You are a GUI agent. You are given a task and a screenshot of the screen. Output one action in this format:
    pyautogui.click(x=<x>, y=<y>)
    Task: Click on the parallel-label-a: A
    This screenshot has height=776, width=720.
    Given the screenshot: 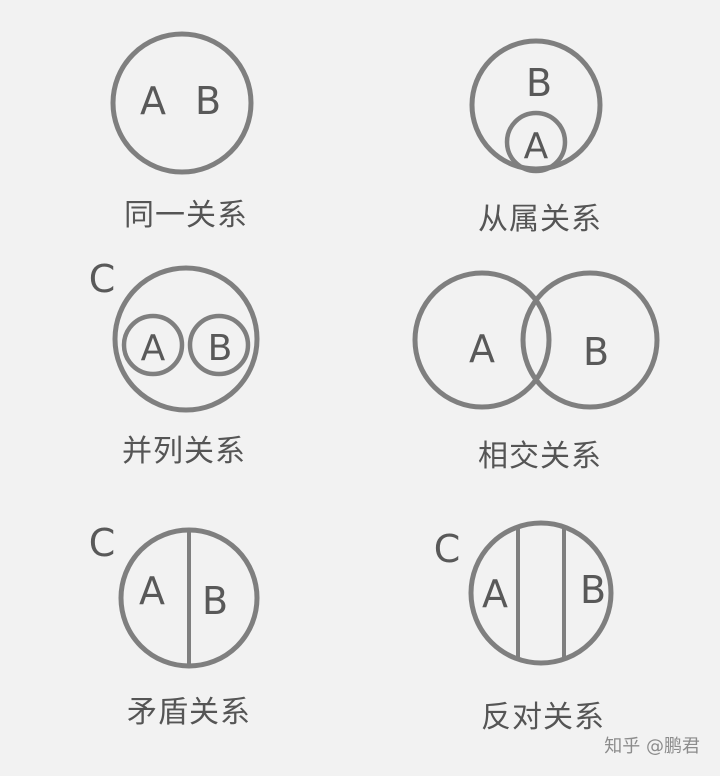 What is the action you would take?
    pyautogui.click(x=153, y=348)
    